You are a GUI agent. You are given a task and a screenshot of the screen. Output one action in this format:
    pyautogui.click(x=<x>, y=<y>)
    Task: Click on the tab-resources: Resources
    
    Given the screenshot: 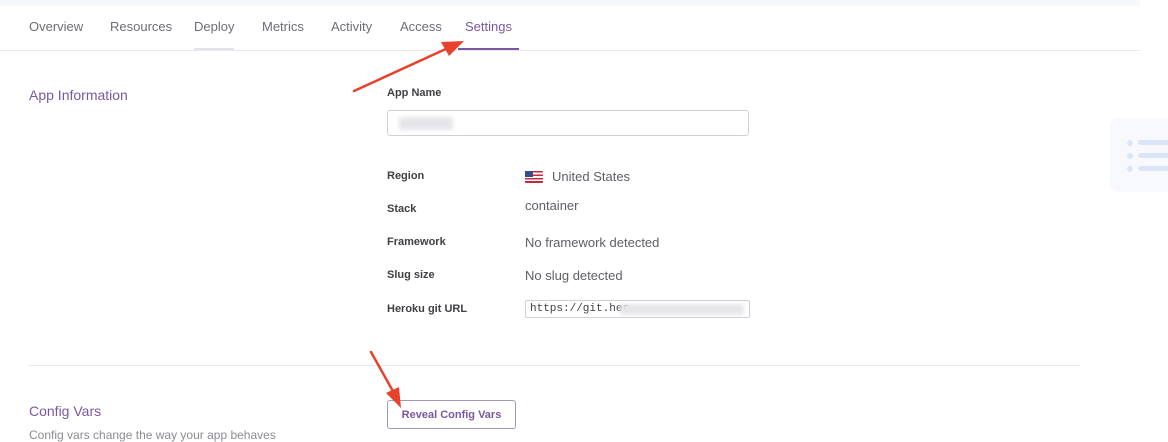 What is the action you would take?
    pyautogui.click(x=141, y=27)
    